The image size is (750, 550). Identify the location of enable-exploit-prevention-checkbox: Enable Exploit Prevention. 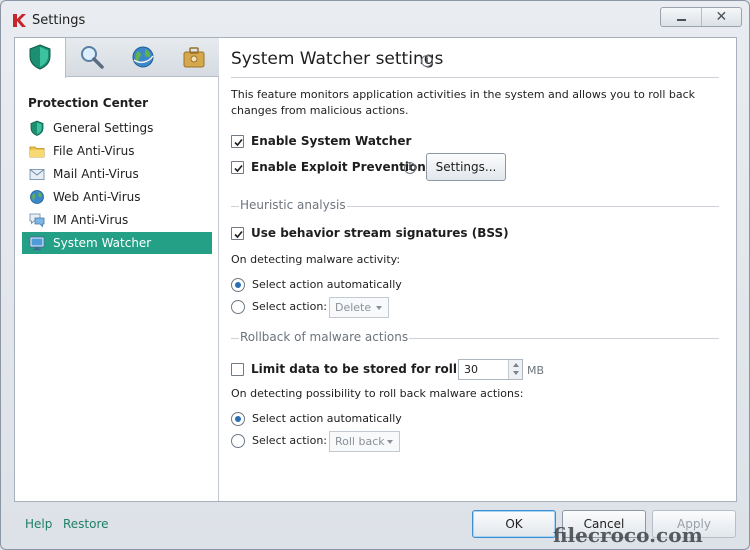
(328, 169).